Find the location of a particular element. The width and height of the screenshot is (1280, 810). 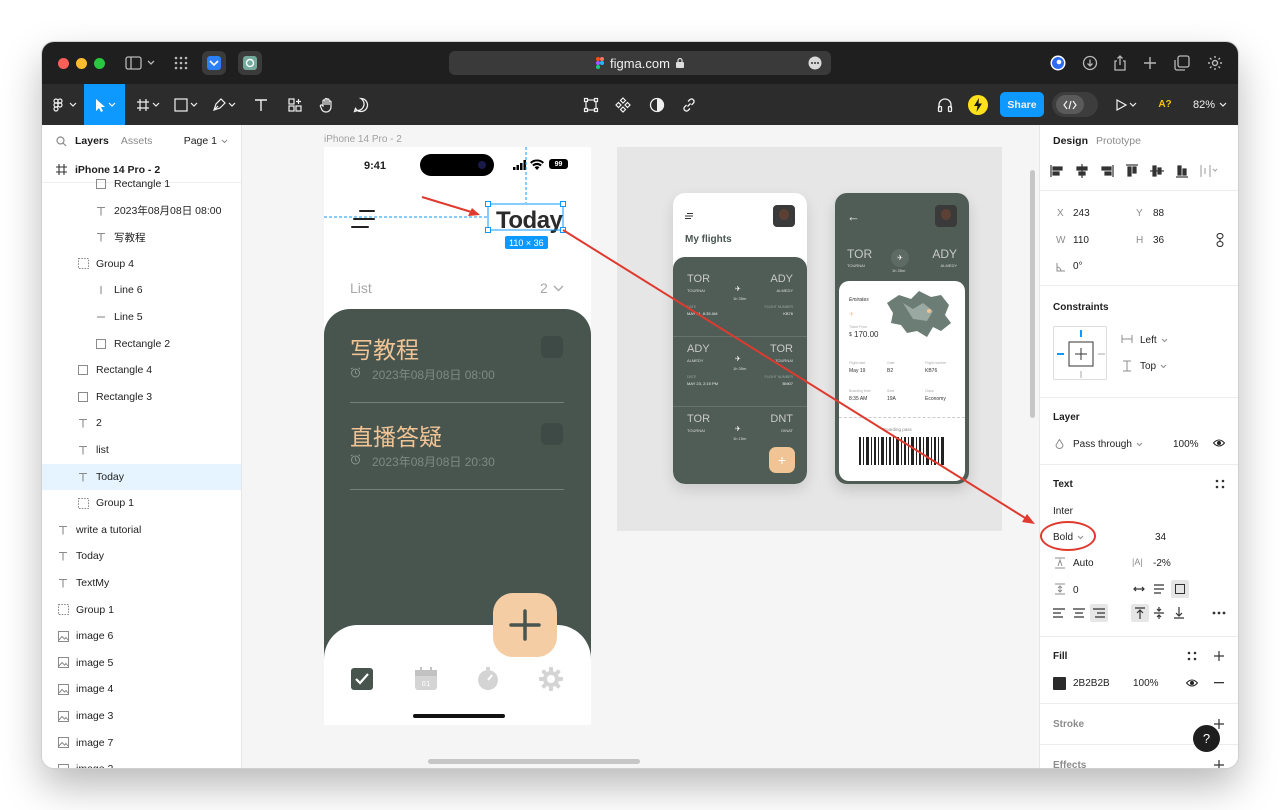

layers-search-icon is located at coordinates (61, 141).